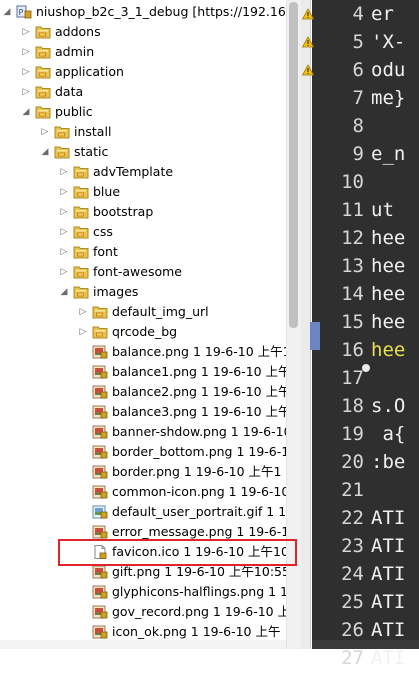  I want to click on tree-item-label: bootstrap, so click(123, 211).